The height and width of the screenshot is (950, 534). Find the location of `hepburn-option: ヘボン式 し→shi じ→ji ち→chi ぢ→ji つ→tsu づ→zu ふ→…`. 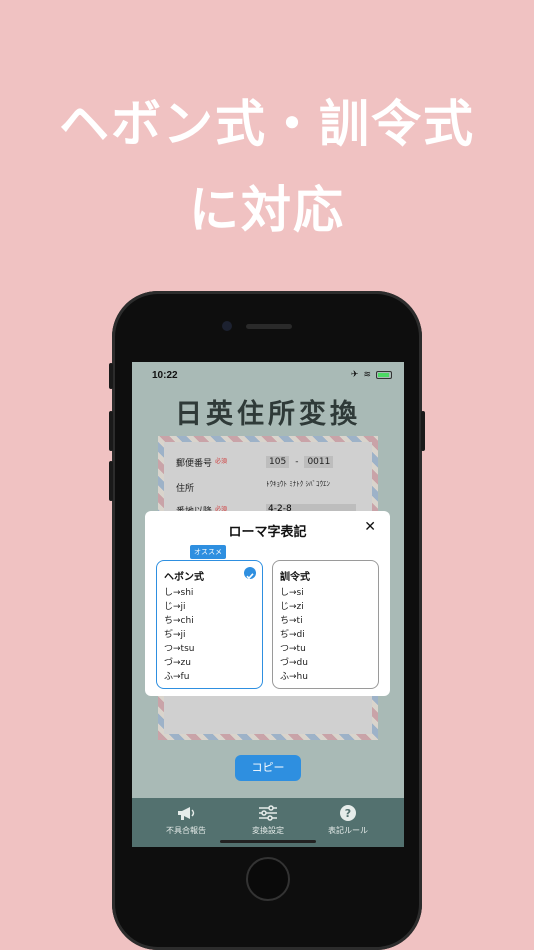

hepburn-option: ヘボン式 し→shi じ→ji ち→chi ぢ→ji つ→tsu づ→zu ふ→… is located at coordinates (209, 624).